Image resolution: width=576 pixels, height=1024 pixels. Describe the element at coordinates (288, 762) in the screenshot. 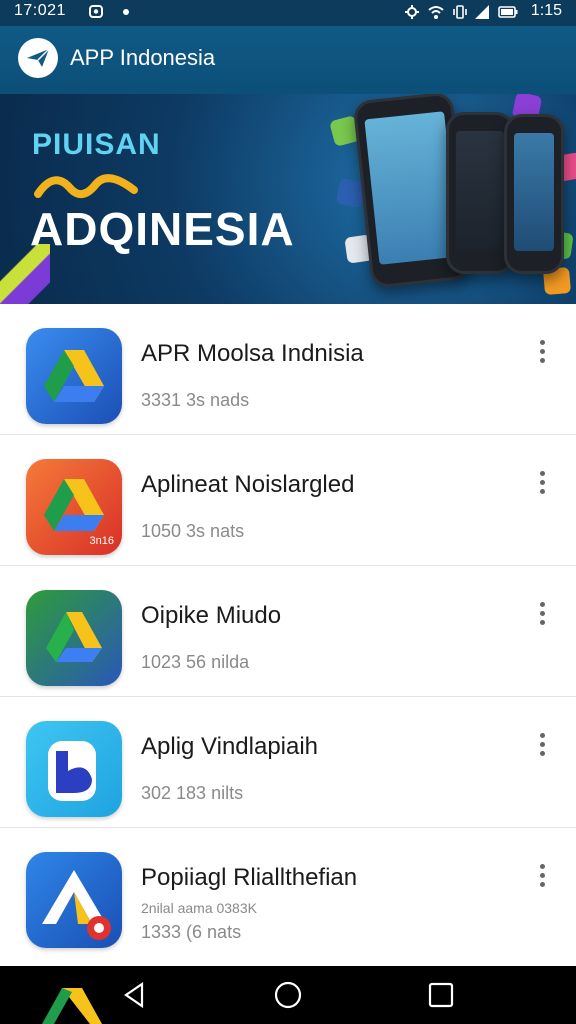

I see `list-item: Aplig Vindlapiaih 302 183 nilts` at that location.